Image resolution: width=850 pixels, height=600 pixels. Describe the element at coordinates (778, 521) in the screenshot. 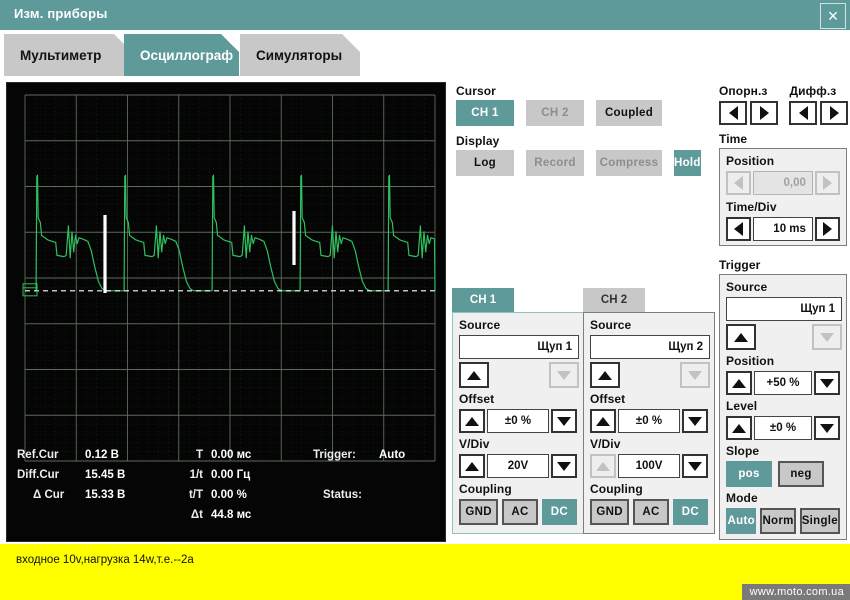

I see `trigger-mode-norm: Norm` at that location.